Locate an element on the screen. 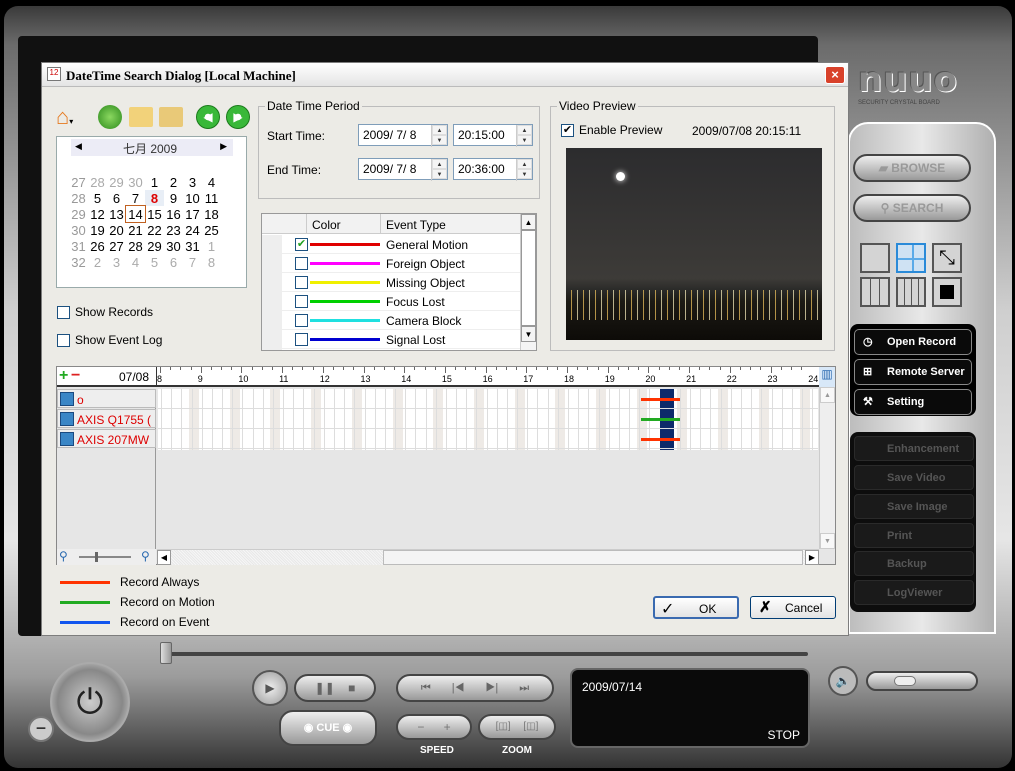 This screenshot has width=1015, height=771. timeline-vscroll: ▲ ▼ is located at coordinates (827, 468).